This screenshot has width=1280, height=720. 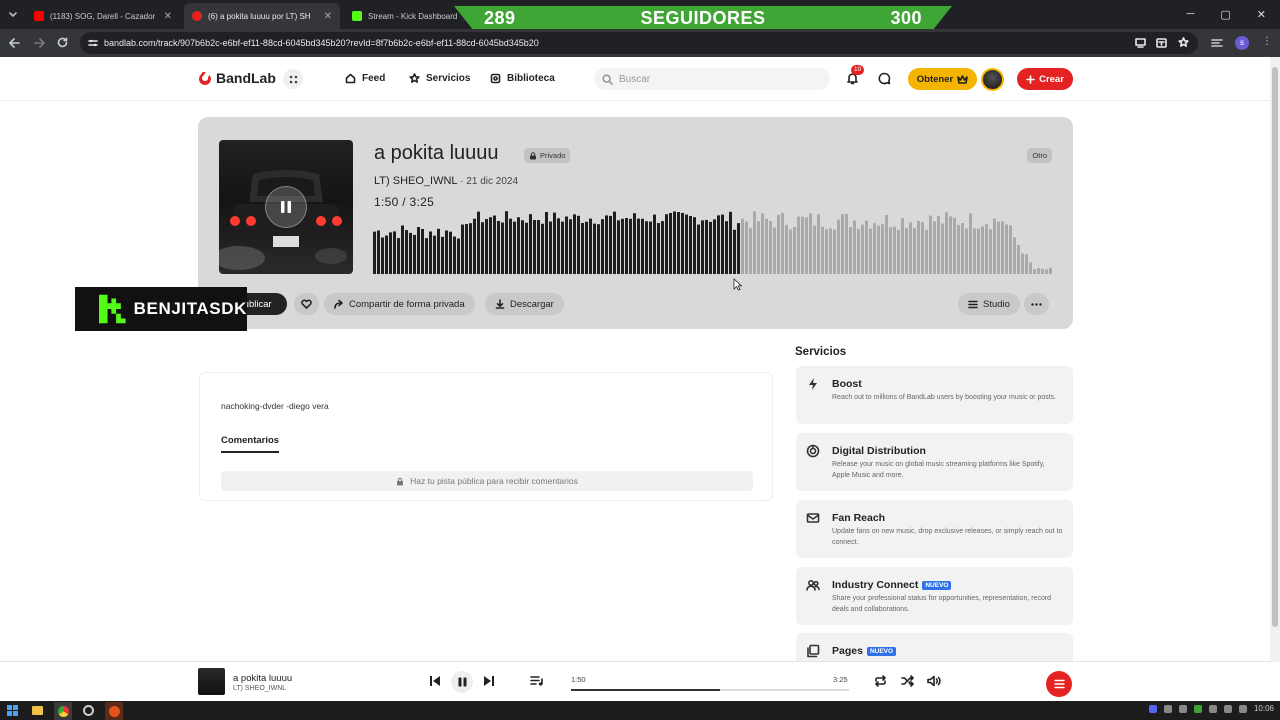 What do you see at coordinates (39, 16) in the screenshot?
I see `youtube-icon` at bounding box center [39, 16].